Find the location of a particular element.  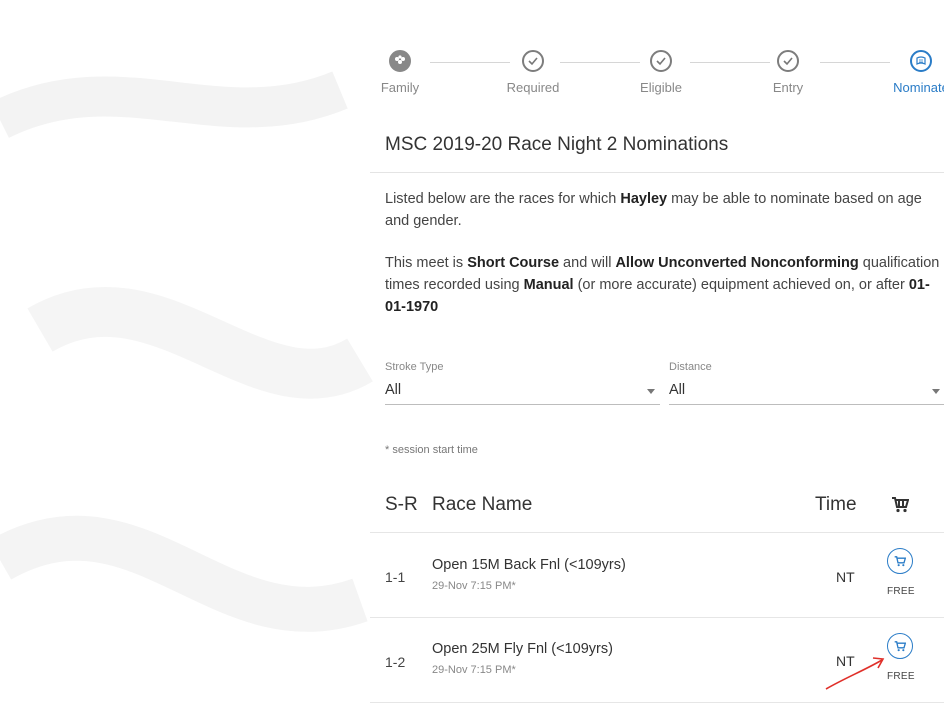

distance-label: Distance is located at coordinates (690, 367).